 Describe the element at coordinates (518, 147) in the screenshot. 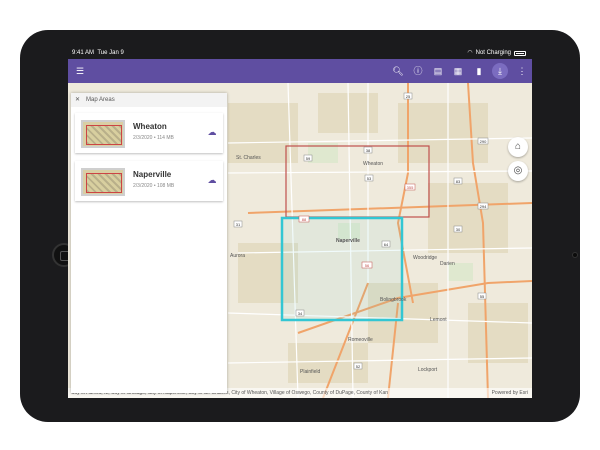

I see `home-icon: ⌂` at that location.